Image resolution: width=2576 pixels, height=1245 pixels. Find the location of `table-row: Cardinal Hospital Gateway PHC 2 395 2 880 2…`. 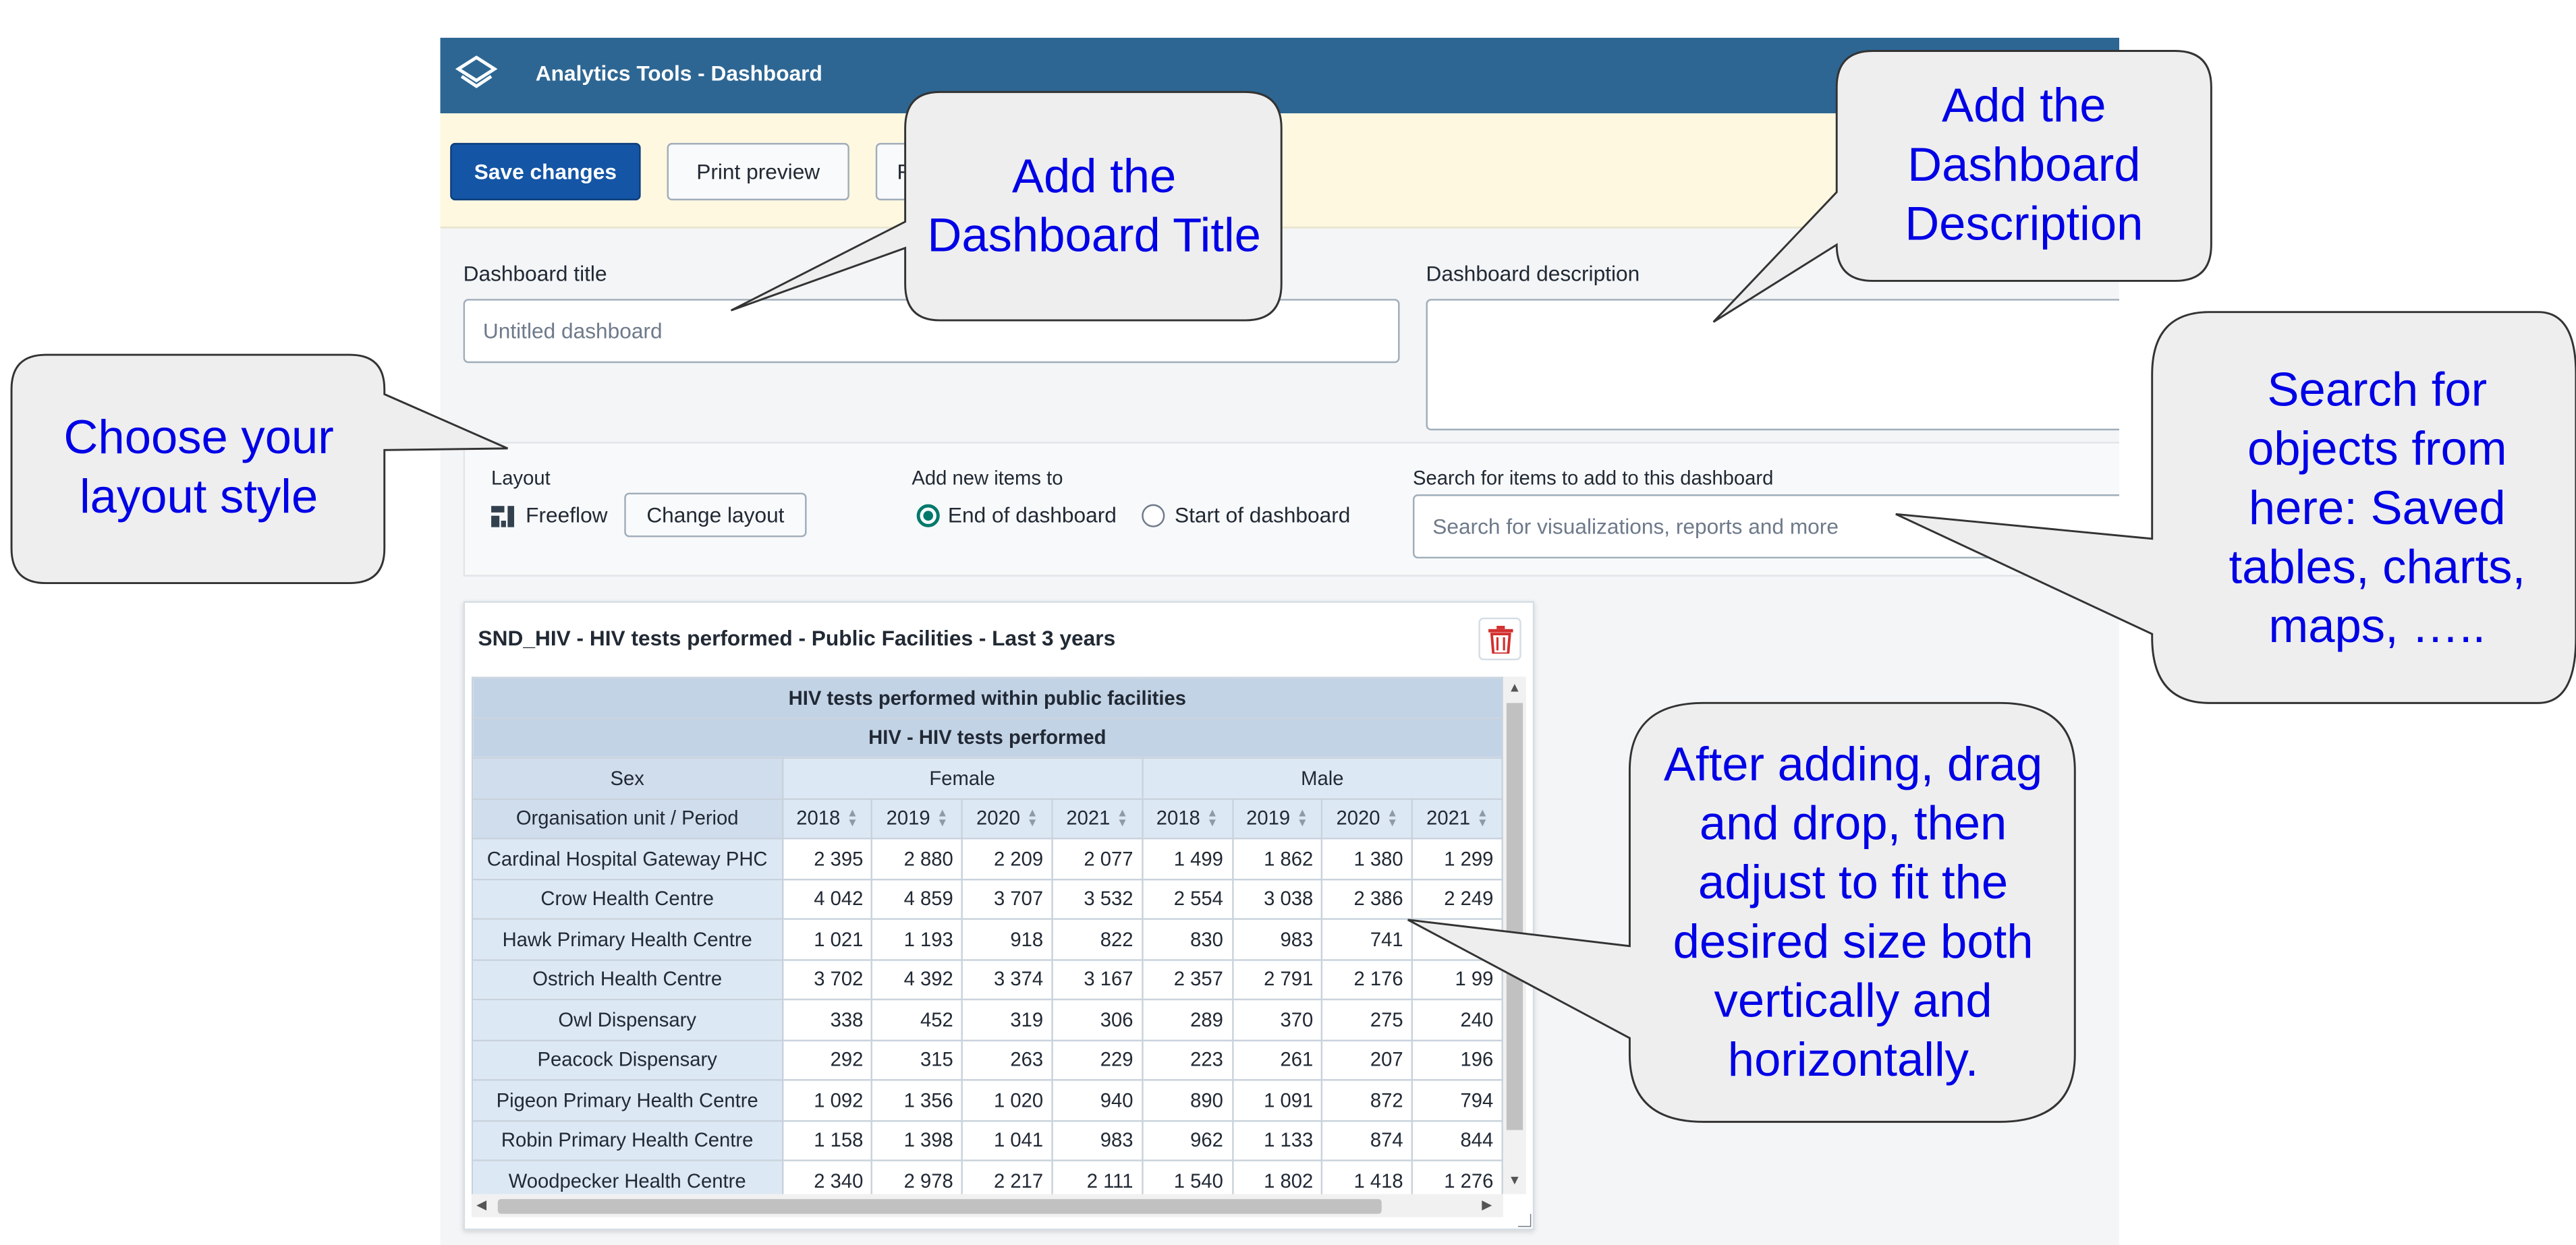

table-row: Cardinal Hospital Gateway PHC 2 395 2 880 2… is located at coordinates (987, 859).